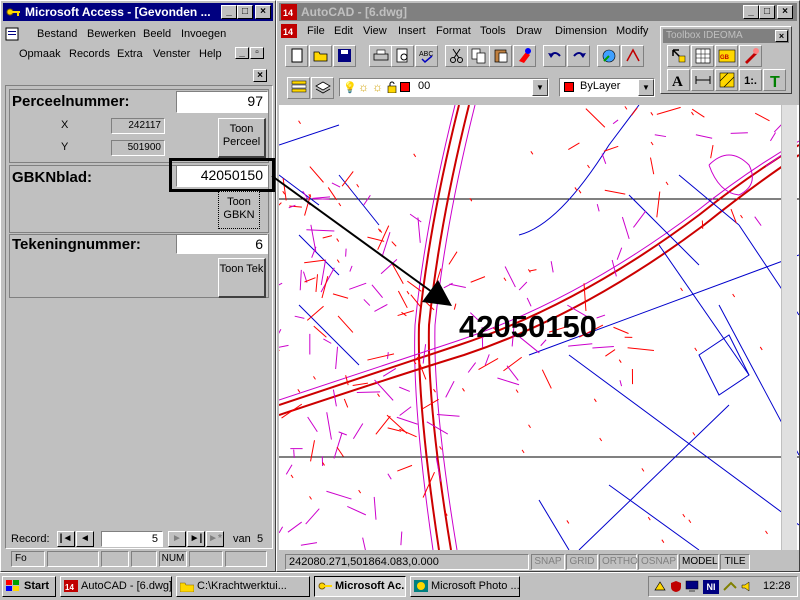 This screenshot has height=600, width=800. I want to click on autocad-menu-modify: Modify, so click(632, 31).